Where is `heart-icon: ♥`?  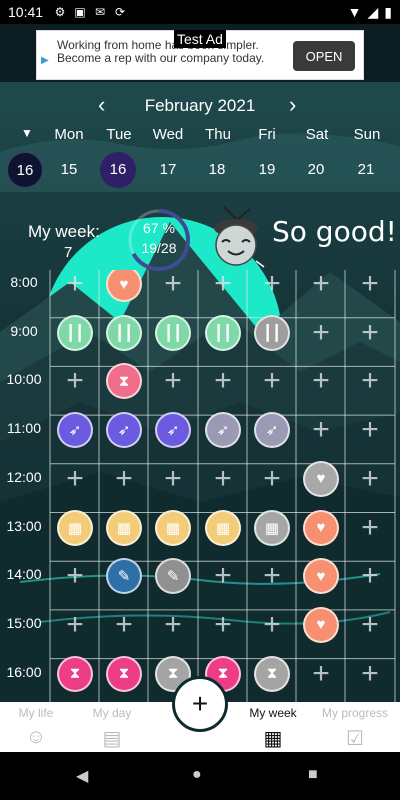
heart-icon: ♥ is located at coordinates (321, 576).